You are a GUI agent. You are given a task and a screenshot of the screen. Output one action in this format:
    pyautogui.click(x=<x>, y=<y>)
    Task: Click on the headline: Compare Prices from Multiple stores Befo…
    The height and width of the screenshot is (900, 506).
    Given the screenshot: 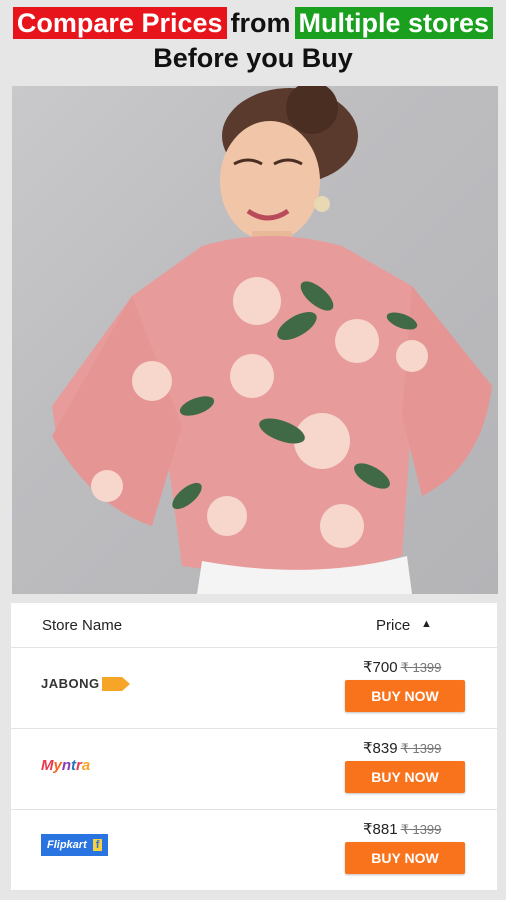 What is the action you would take?
    pyautogui.click(x=253, y=40)
    